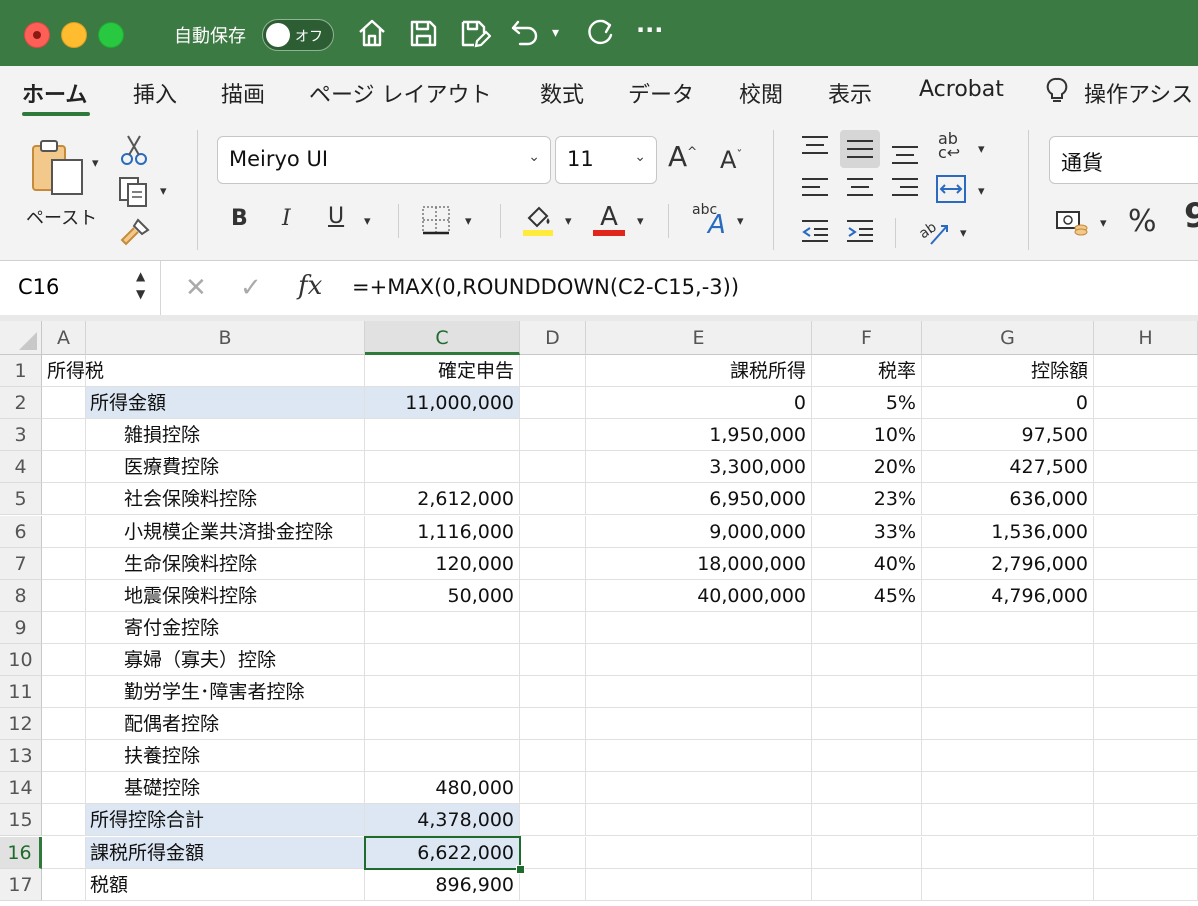 The image size is (1198, 906). Describe the element at coordinates (1008, 884) in the screenshot. I see `cell-g17` at that location.